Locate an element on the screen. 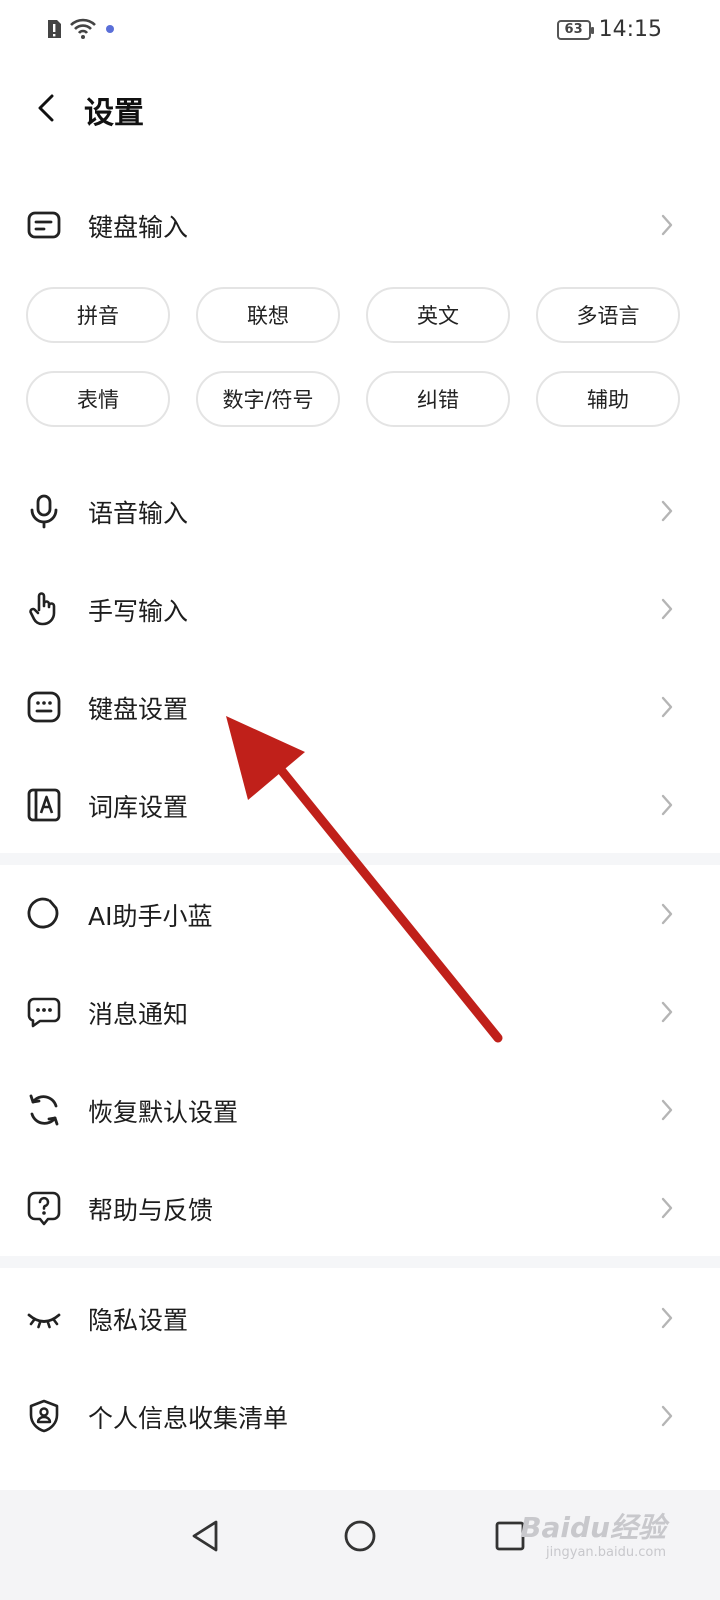 The image size is (720, 1600). status-icons-right: 63 14:15 is located at coordinates (609, 29).